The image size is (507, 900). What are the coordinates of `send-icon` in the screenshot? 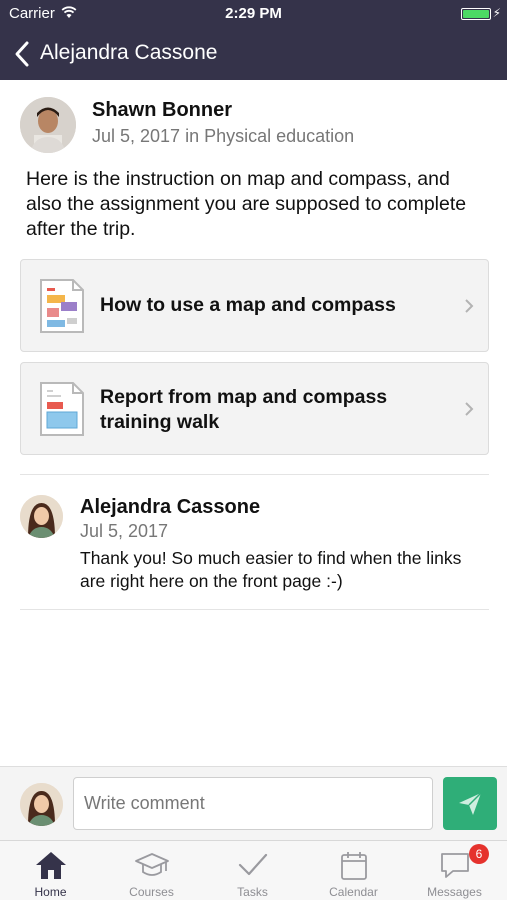 It's located at (470, 803).